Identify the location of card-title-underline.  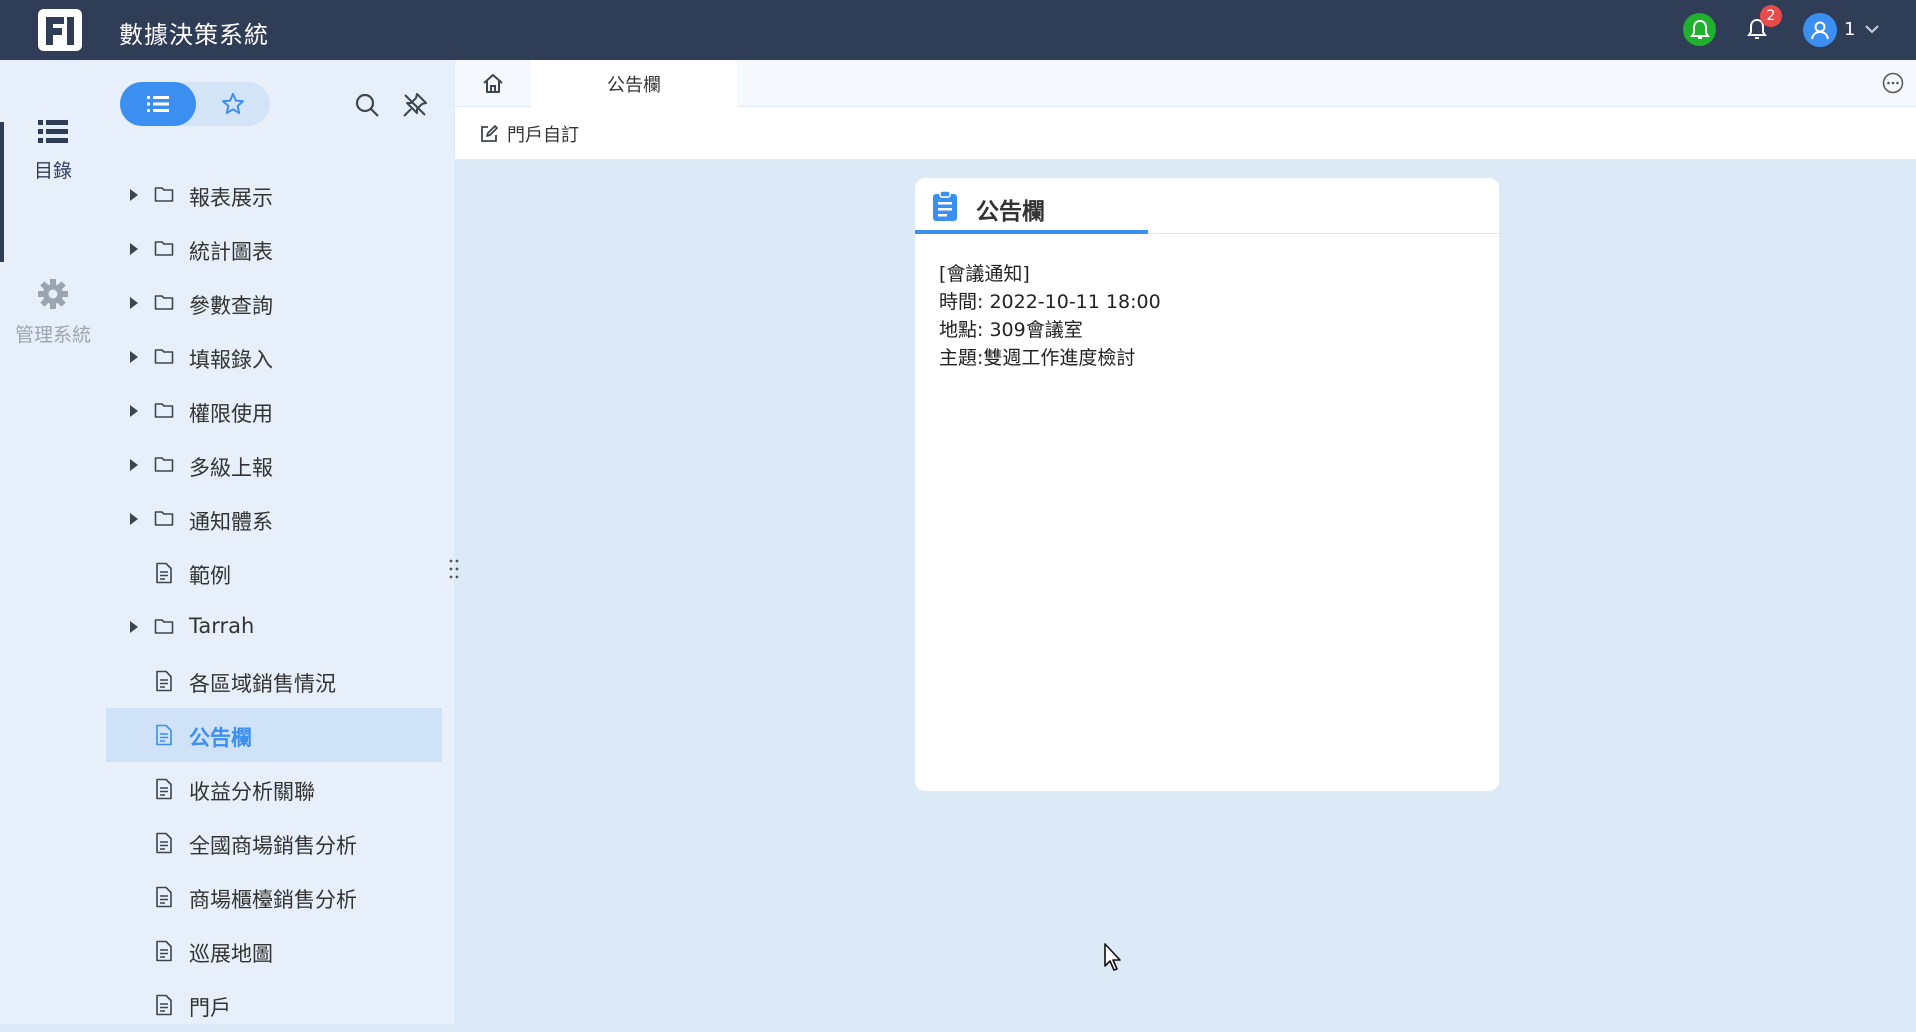
(1031, 232).